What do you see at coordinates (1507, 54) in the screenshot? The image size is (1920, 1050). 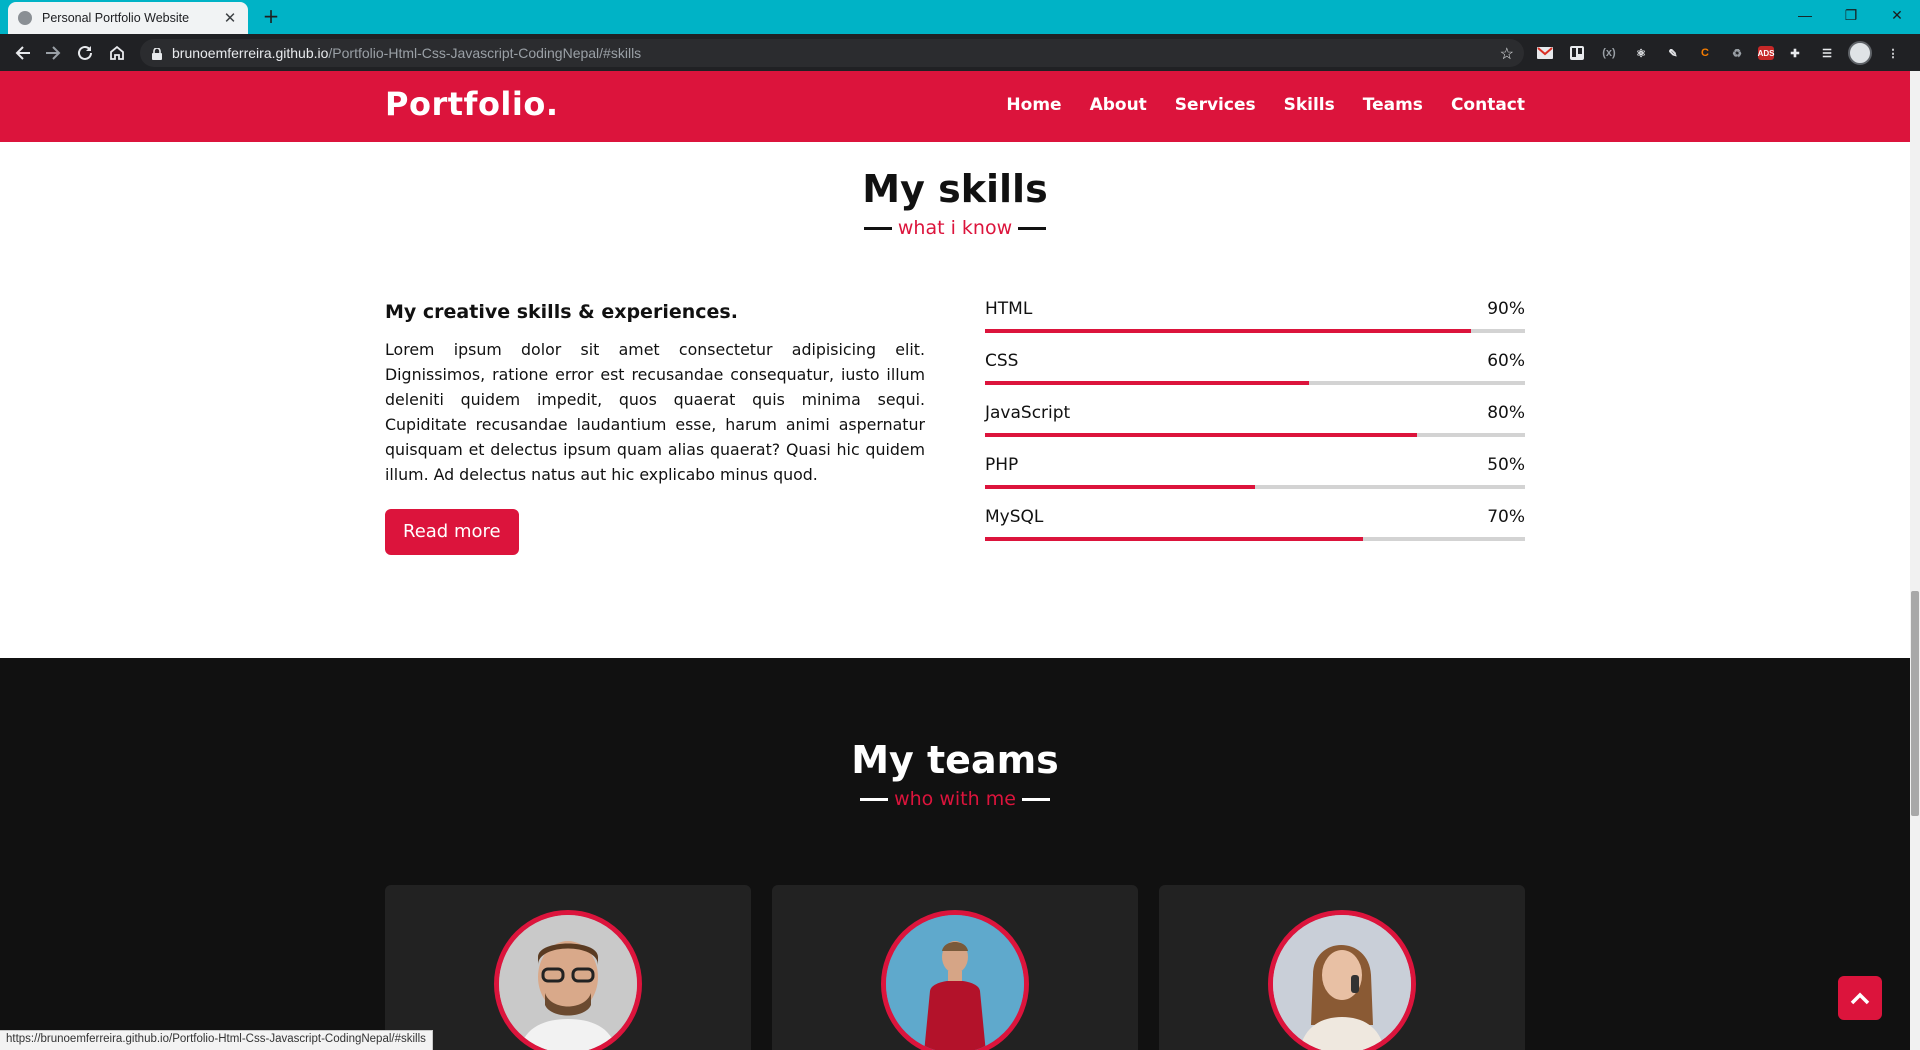 I see `bookmark-star-icon: ☆` at bounding box center [1507, 54].